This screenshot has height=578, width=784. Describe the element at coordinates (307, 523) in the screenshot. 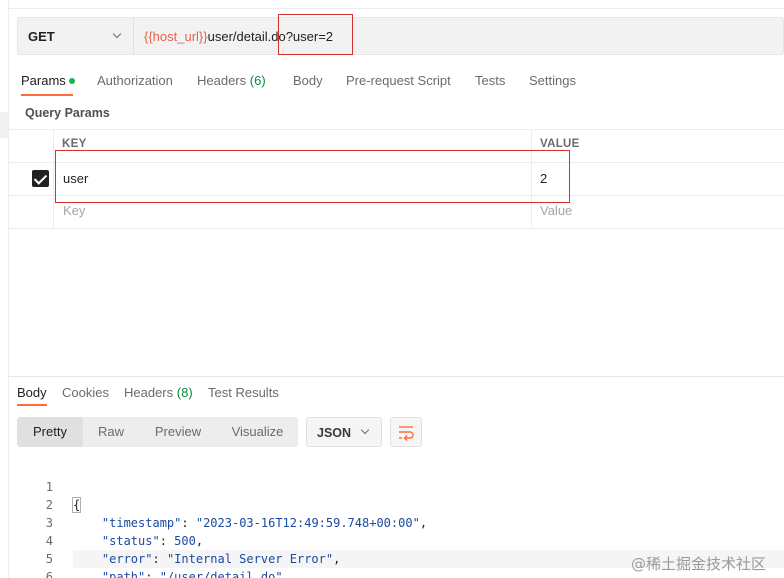

I see `json-string: "2023-03-16T12:49:59.748+00:00"` at that location.